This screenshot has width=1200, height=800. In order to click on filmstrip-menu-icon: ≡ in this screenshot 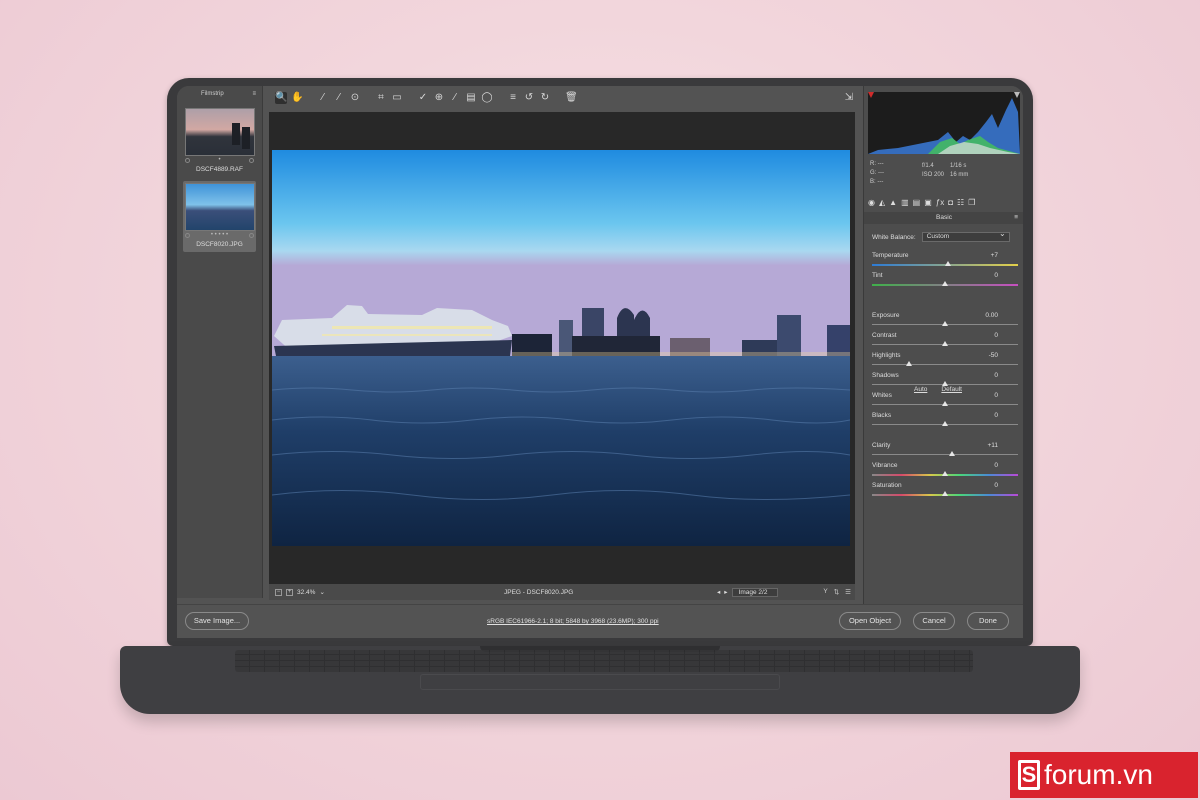, I will do `click(254, 94)`.